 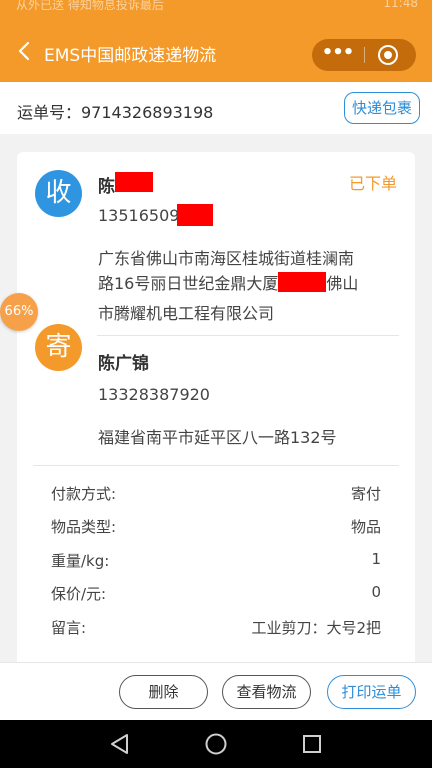 I want to click on recipient-badge: 收, so click(x=58, y=193).